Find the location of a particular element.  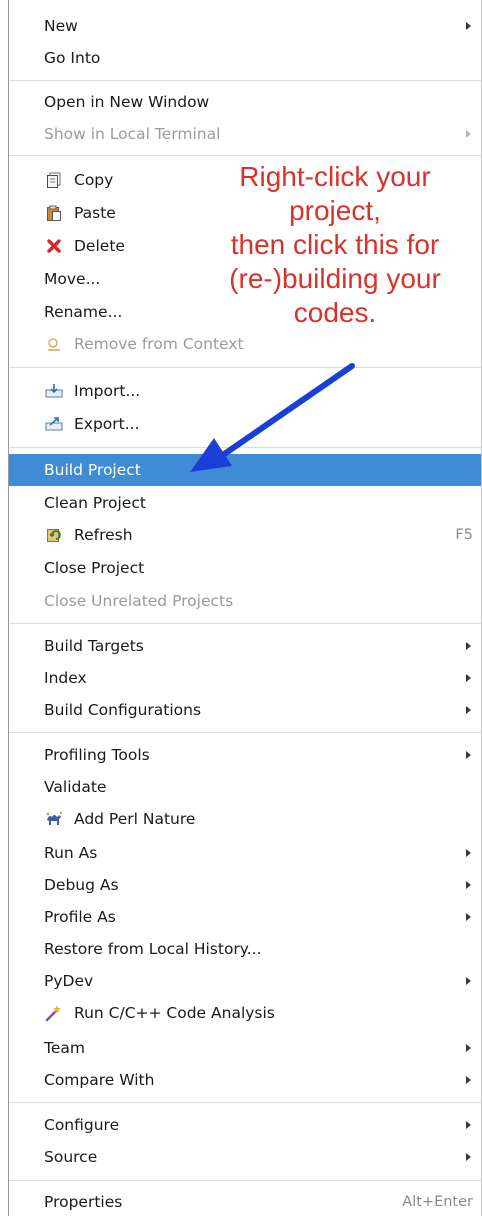

menu-item-source: Source is located at coordinates (245, 1157).